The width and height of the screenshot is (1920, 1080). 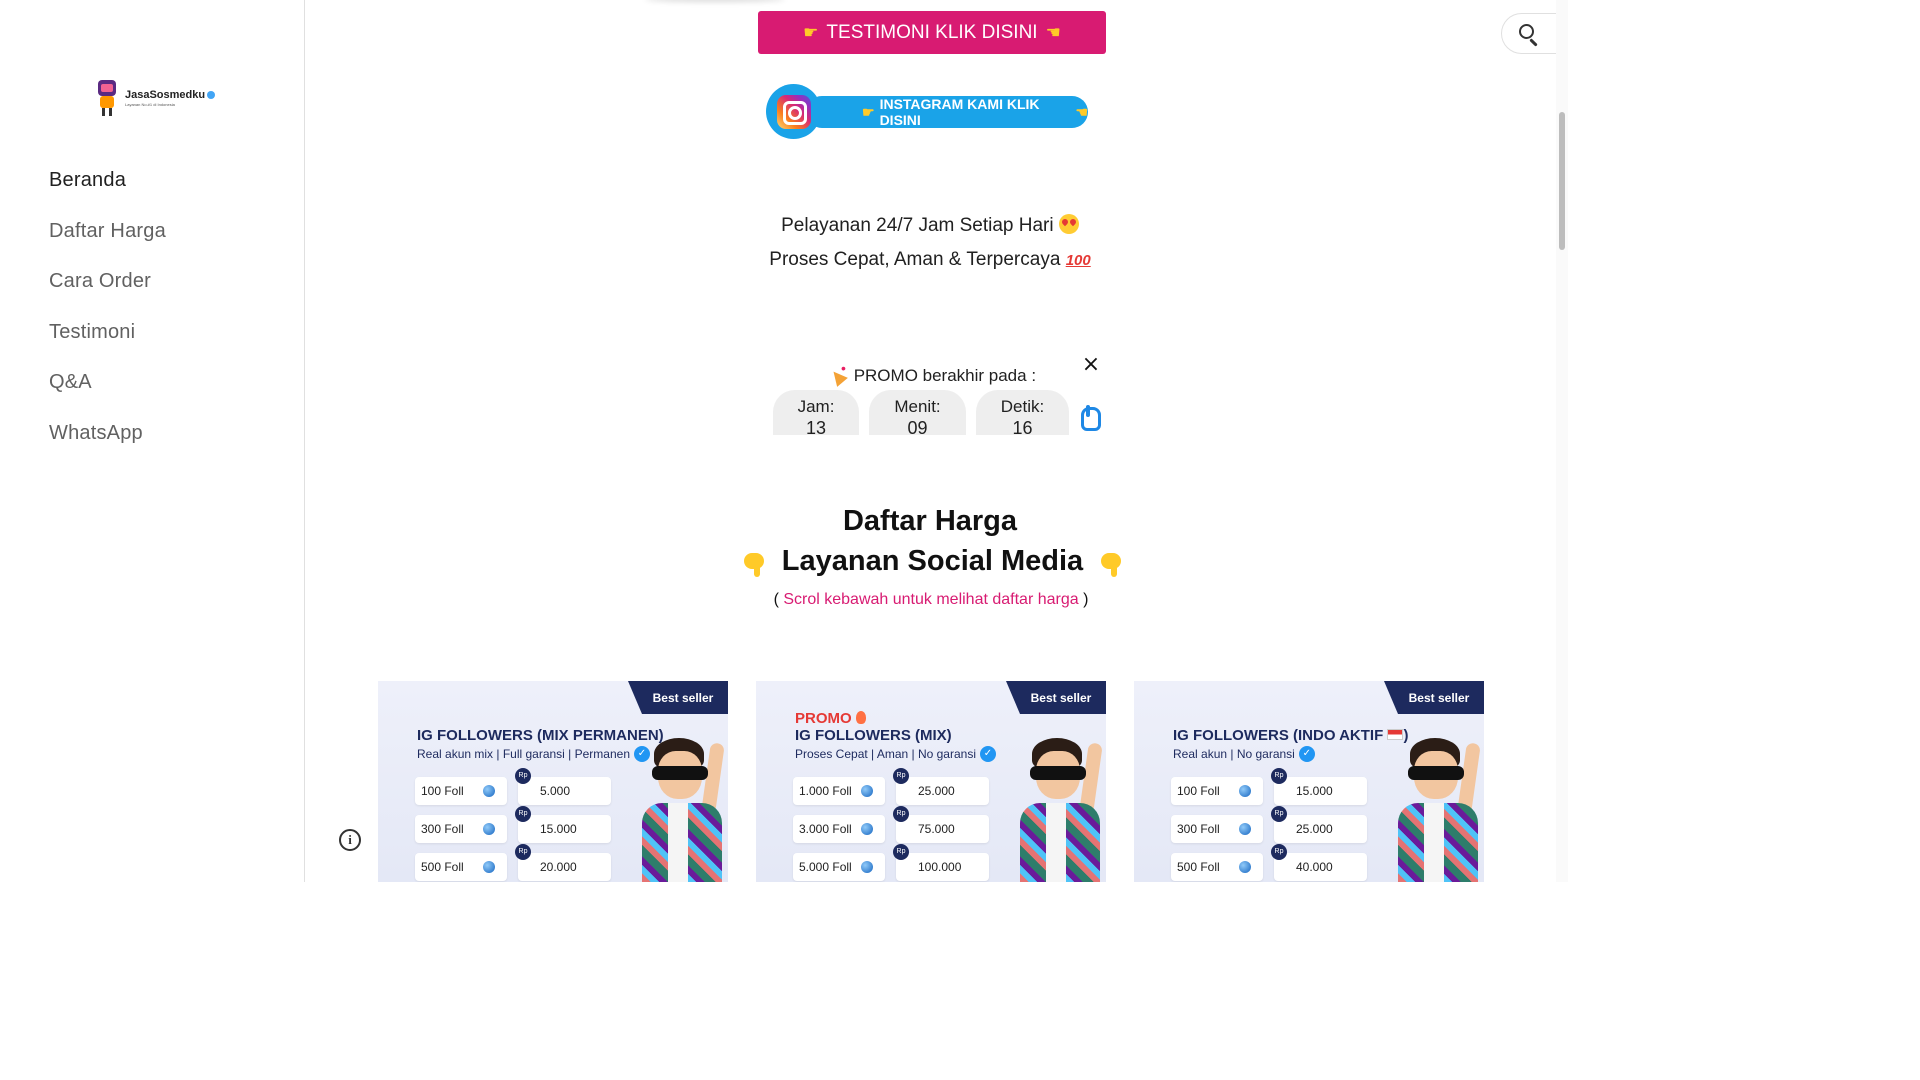 What do you see at coordinates (891, 862) in the screenshot?
I see `price-row: 5.000 Foll 100.000 Rp` at bounding box center [891, 862].